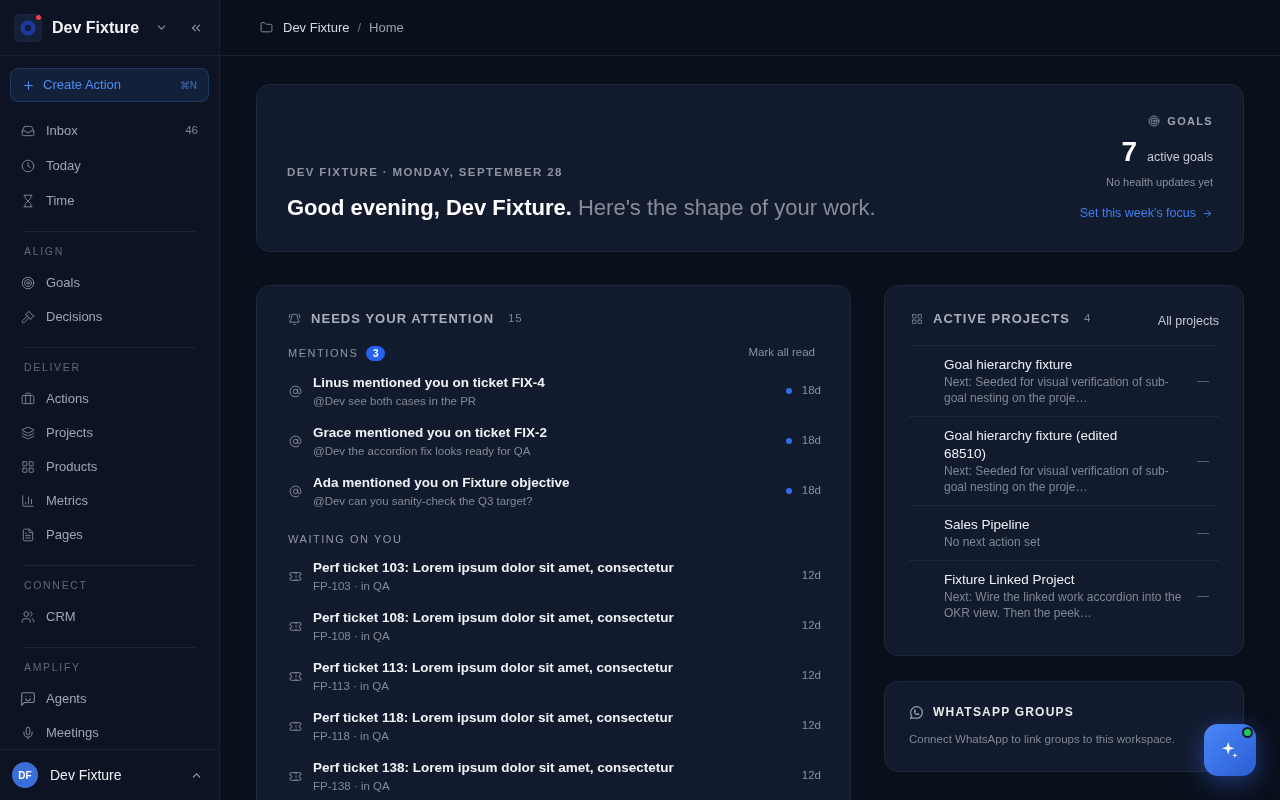  Describe the element at coordinates (109, 535) in the screenshot. I see `nav-item: Pages` at that location.